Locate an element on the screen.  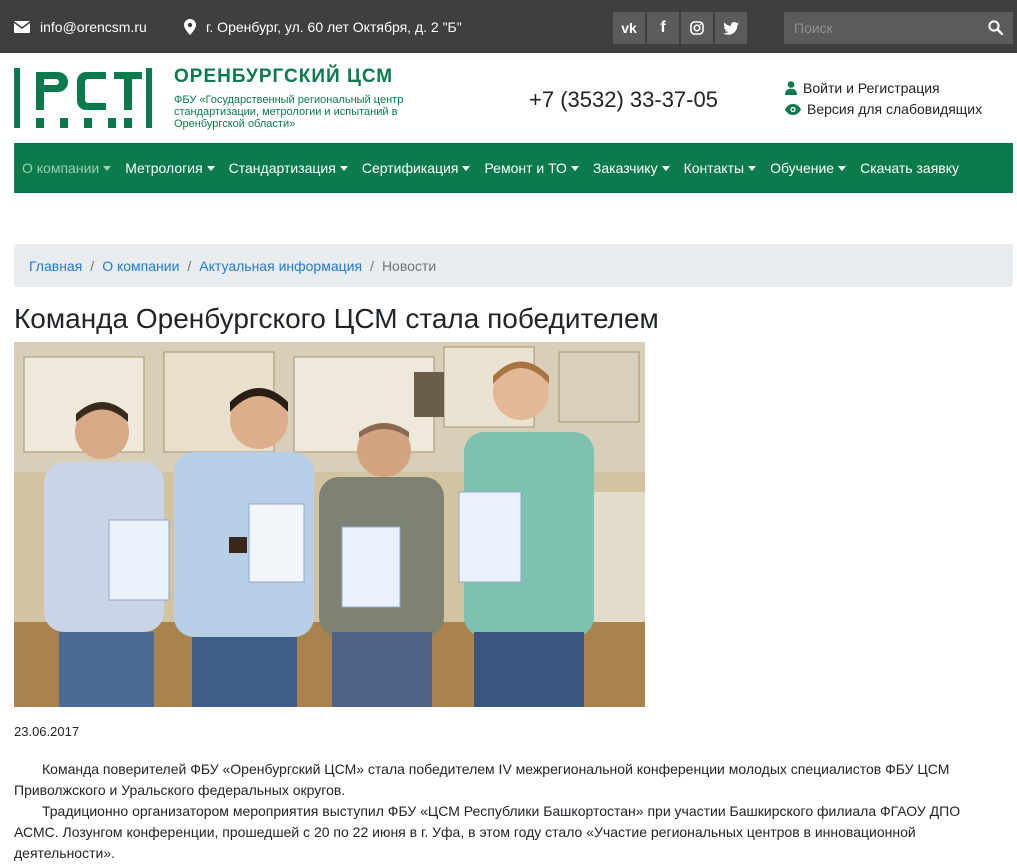
nav-item-customer: Заказчику is located at coordinates (631, 168).